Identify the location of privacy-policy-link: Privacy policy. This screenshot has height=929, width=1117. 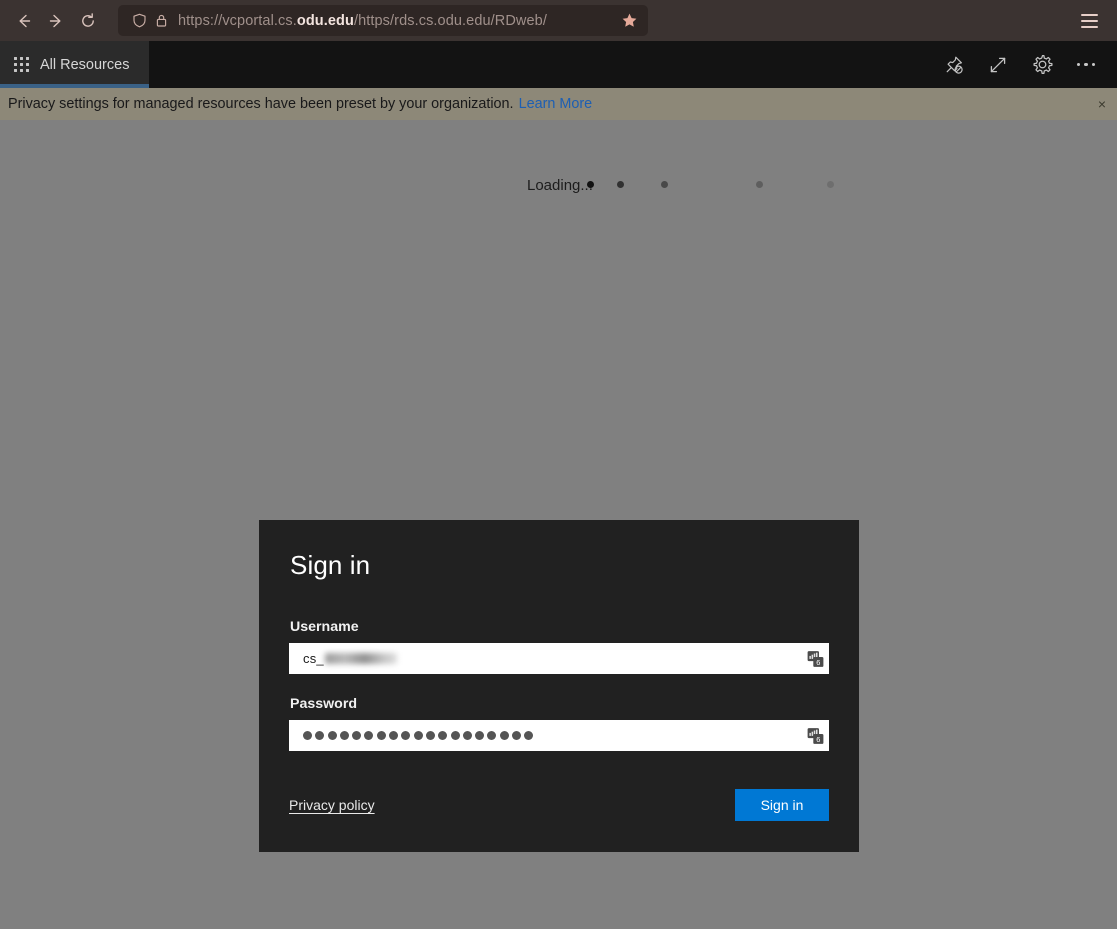
(332, 805).